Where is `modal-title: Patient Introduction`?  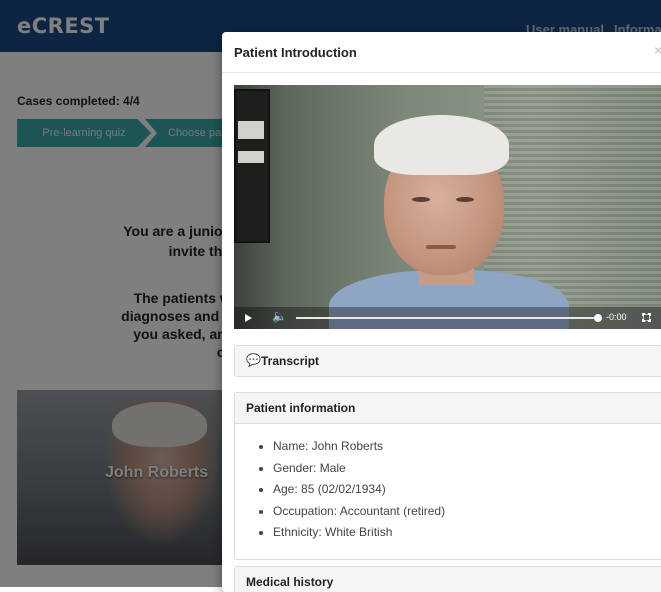 modal-title: Patient Introduction is located at coordinates (295, 52).